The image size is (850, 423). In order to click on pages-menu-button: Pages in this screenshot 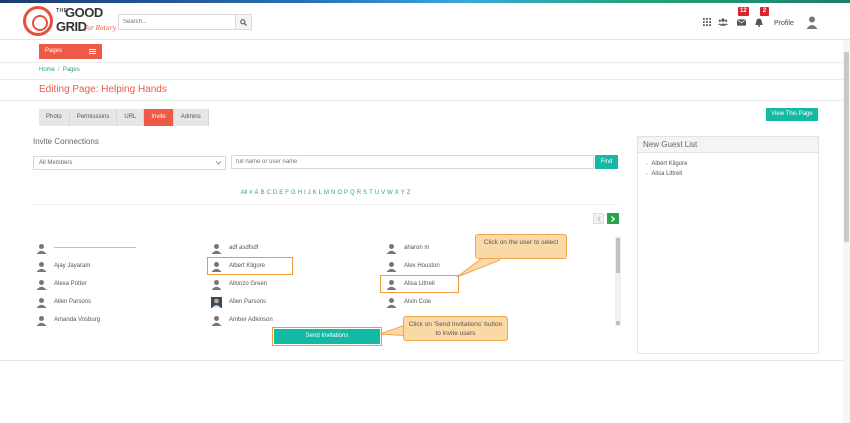, I will do `click(70, 51)`.